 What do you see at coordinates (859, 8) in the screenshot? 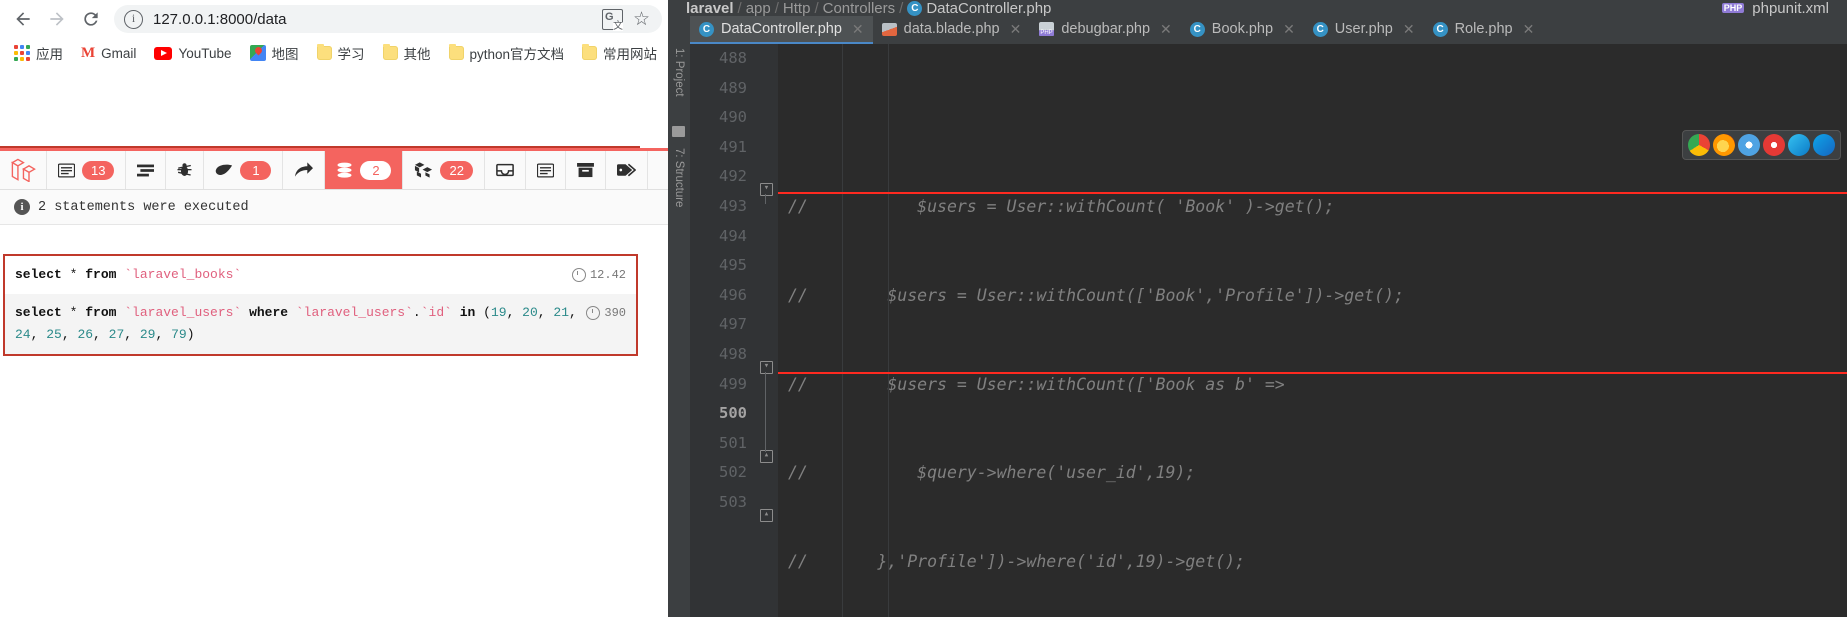
I see `breadcrumb-item: Controllers` at bounding box center [859, 8].